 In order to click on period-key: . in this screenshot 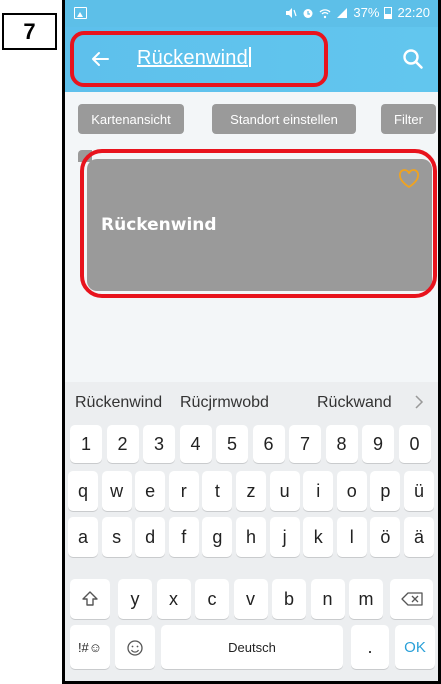, I will do `click(370, 647)`.